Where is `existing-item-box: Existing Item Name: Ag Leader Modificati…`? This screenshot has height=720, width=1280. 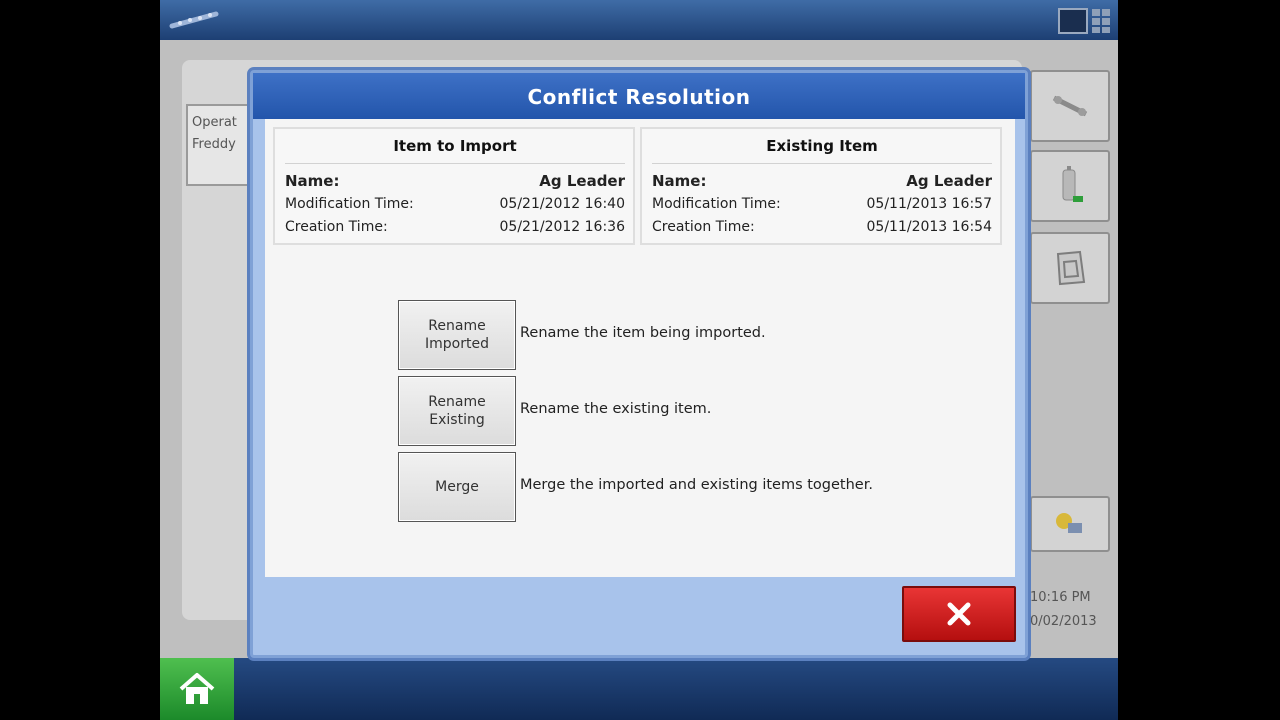 existing-item-box: Existing Item Name: Ag Leader Modificati… is located at coordinates (821, 186).